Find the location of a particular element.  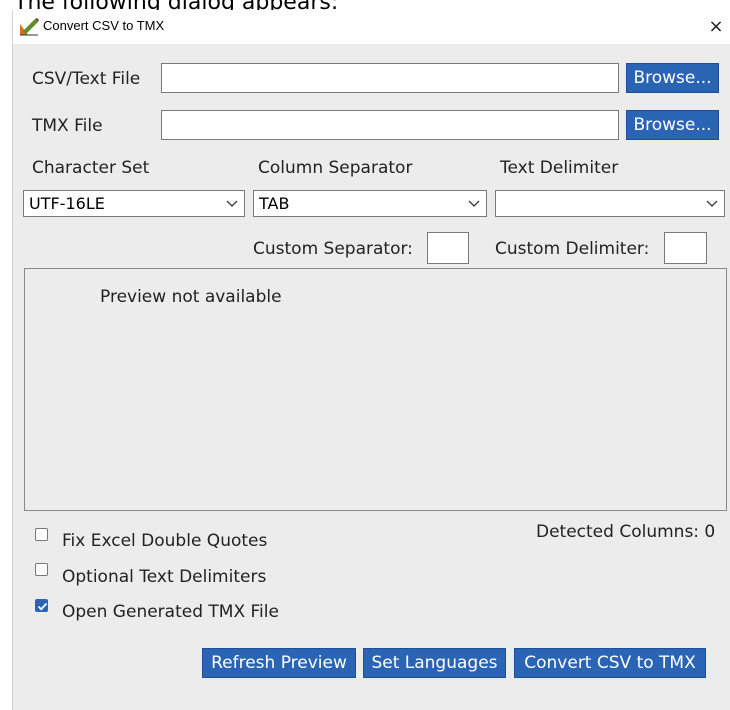

open-tmx-label: Open Generated TMX File is located at coordinates (170, 612).